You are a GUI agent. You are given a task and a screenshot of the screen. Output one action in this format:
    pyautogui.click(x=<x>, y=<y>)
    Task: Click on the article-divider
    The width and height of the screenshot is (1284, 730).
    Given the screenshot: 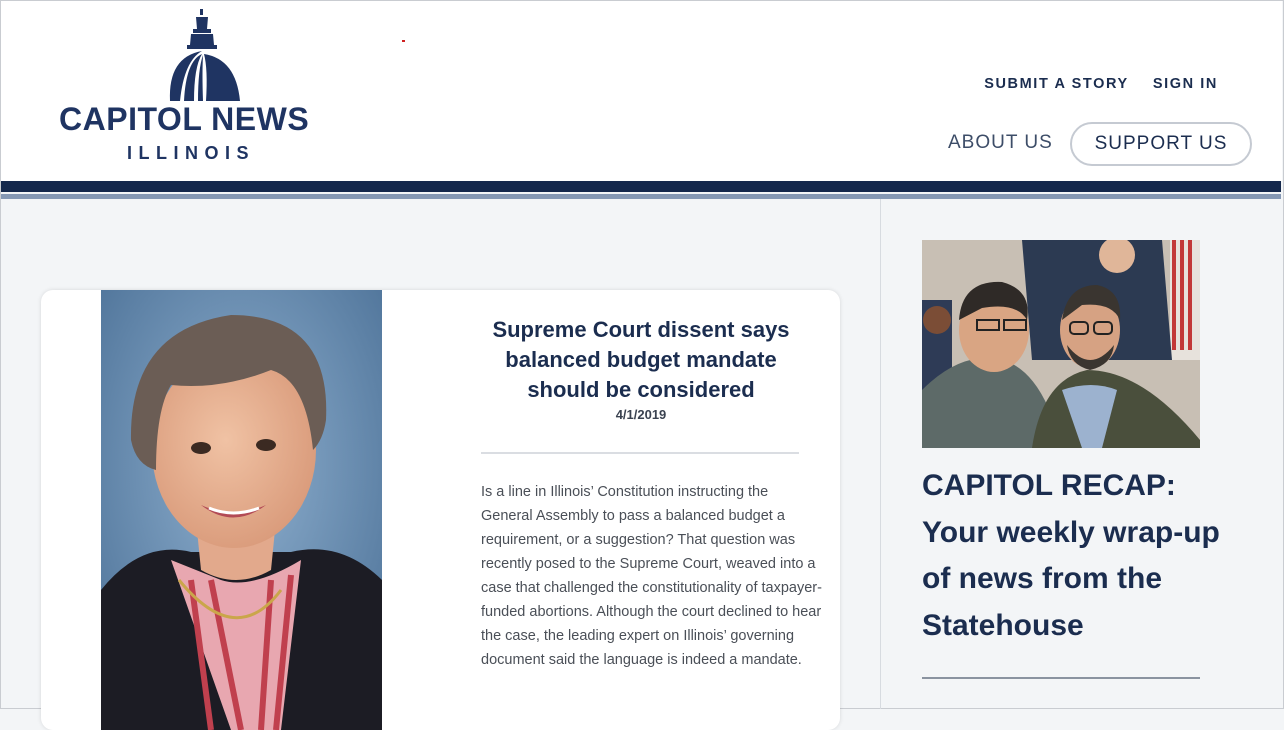 What is the action you would take?
    pyautogui.click(x=640, y=453)
    